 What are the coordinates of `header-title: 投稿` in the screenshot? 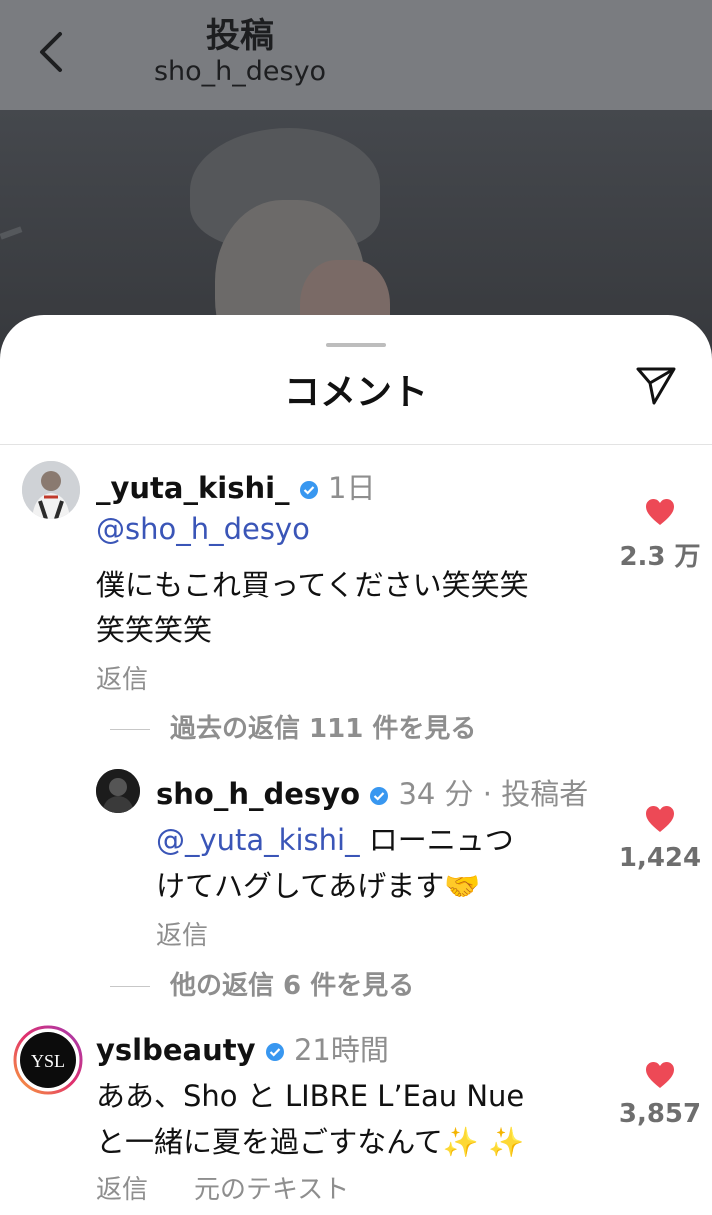 It's located at (240, 36).